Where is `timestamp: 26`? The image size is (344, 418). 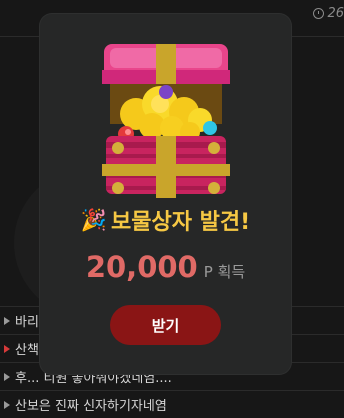
timestamp: 26 is located at coordinates (328, 13).